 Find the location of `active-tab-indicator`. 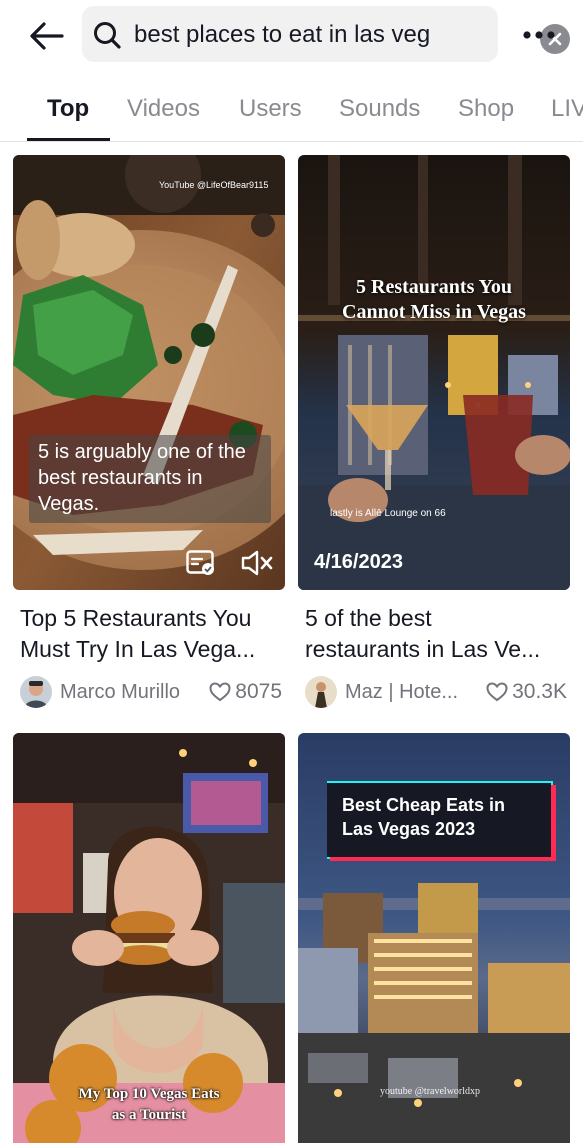

active-tab-indicator is located at coordinates (68, 139).